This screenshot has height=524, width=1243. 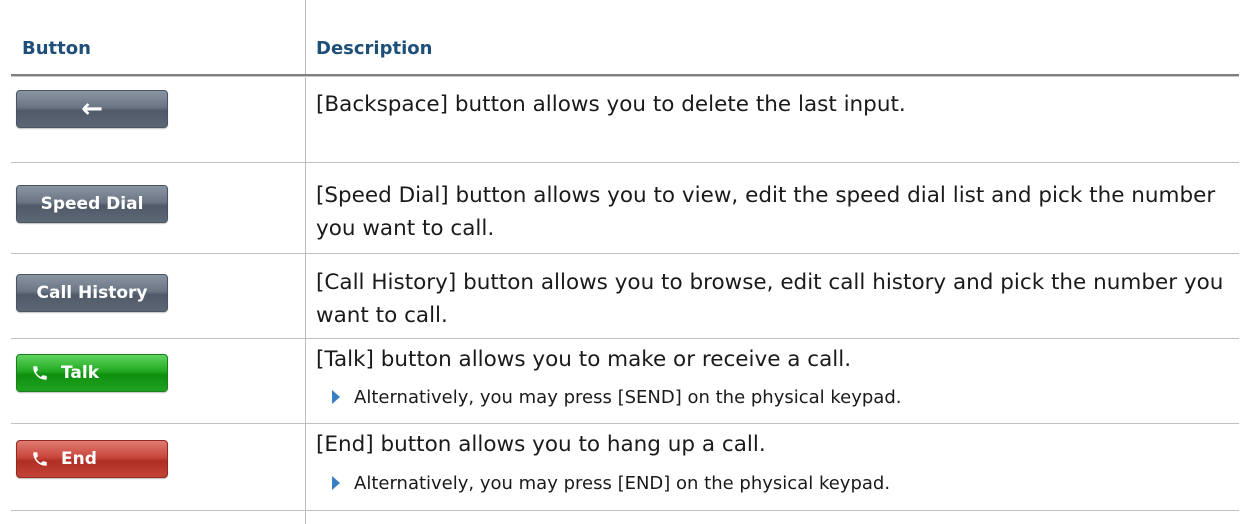 I want to click on end-button: End, so click(x=92, y=459).